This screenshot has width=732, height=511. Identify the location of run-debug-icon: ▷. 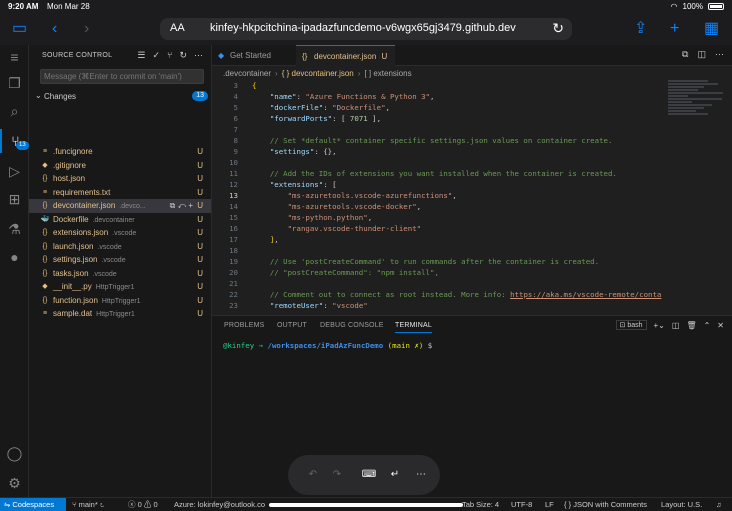
(14, 171).